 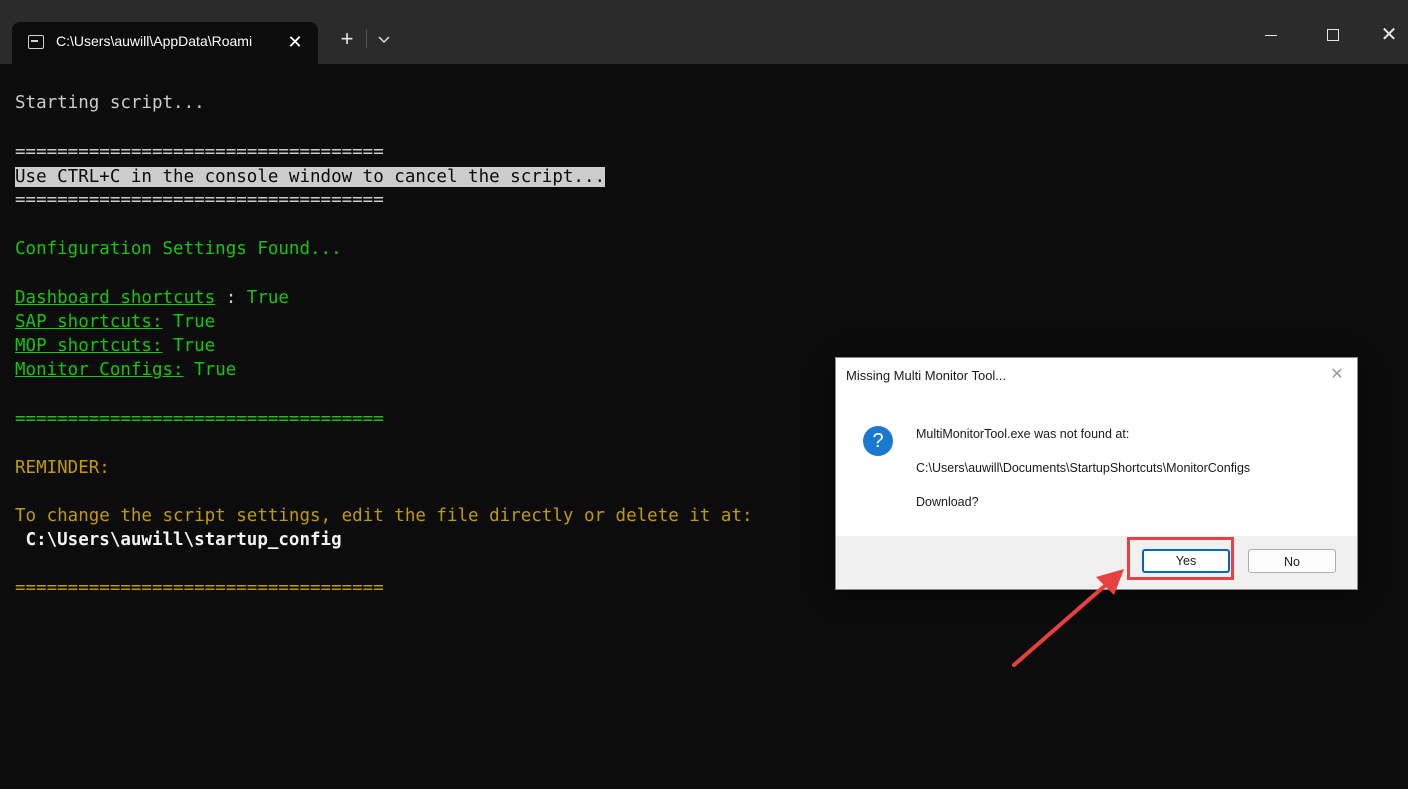 I want to click on close-window-button: ✕, so click(x=1389, y=35).